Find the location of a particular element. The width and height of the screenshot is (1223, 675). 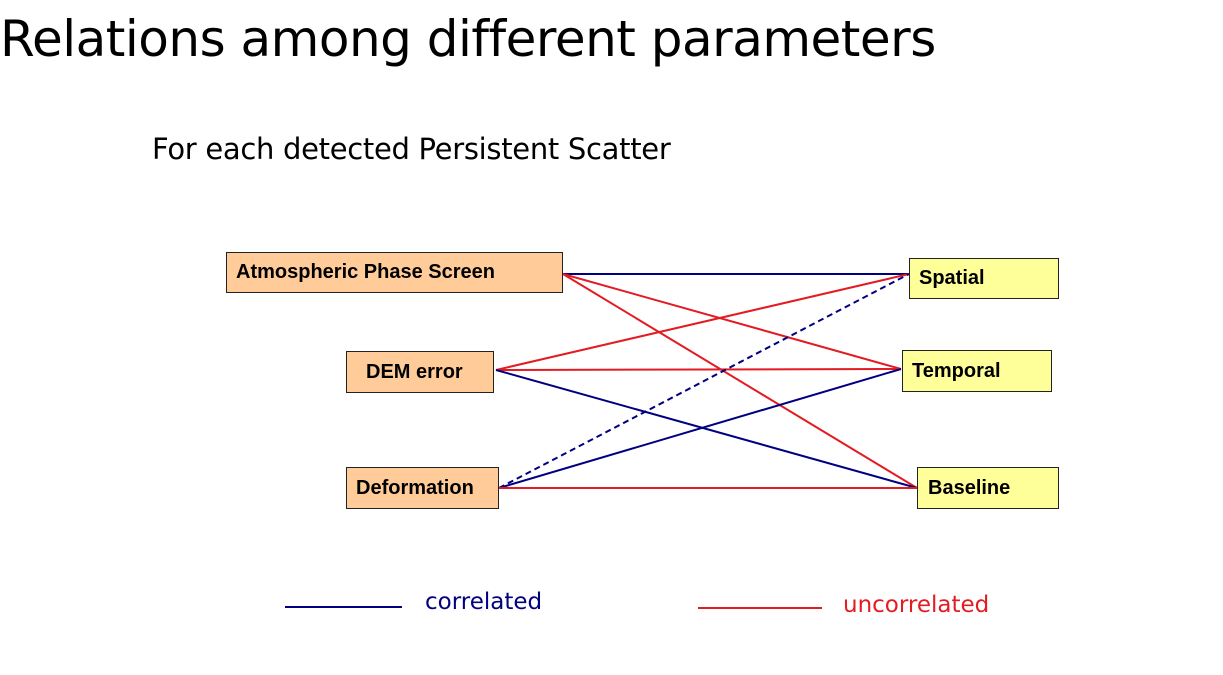

node-label: Spatial is located at coordinates (952, 278).